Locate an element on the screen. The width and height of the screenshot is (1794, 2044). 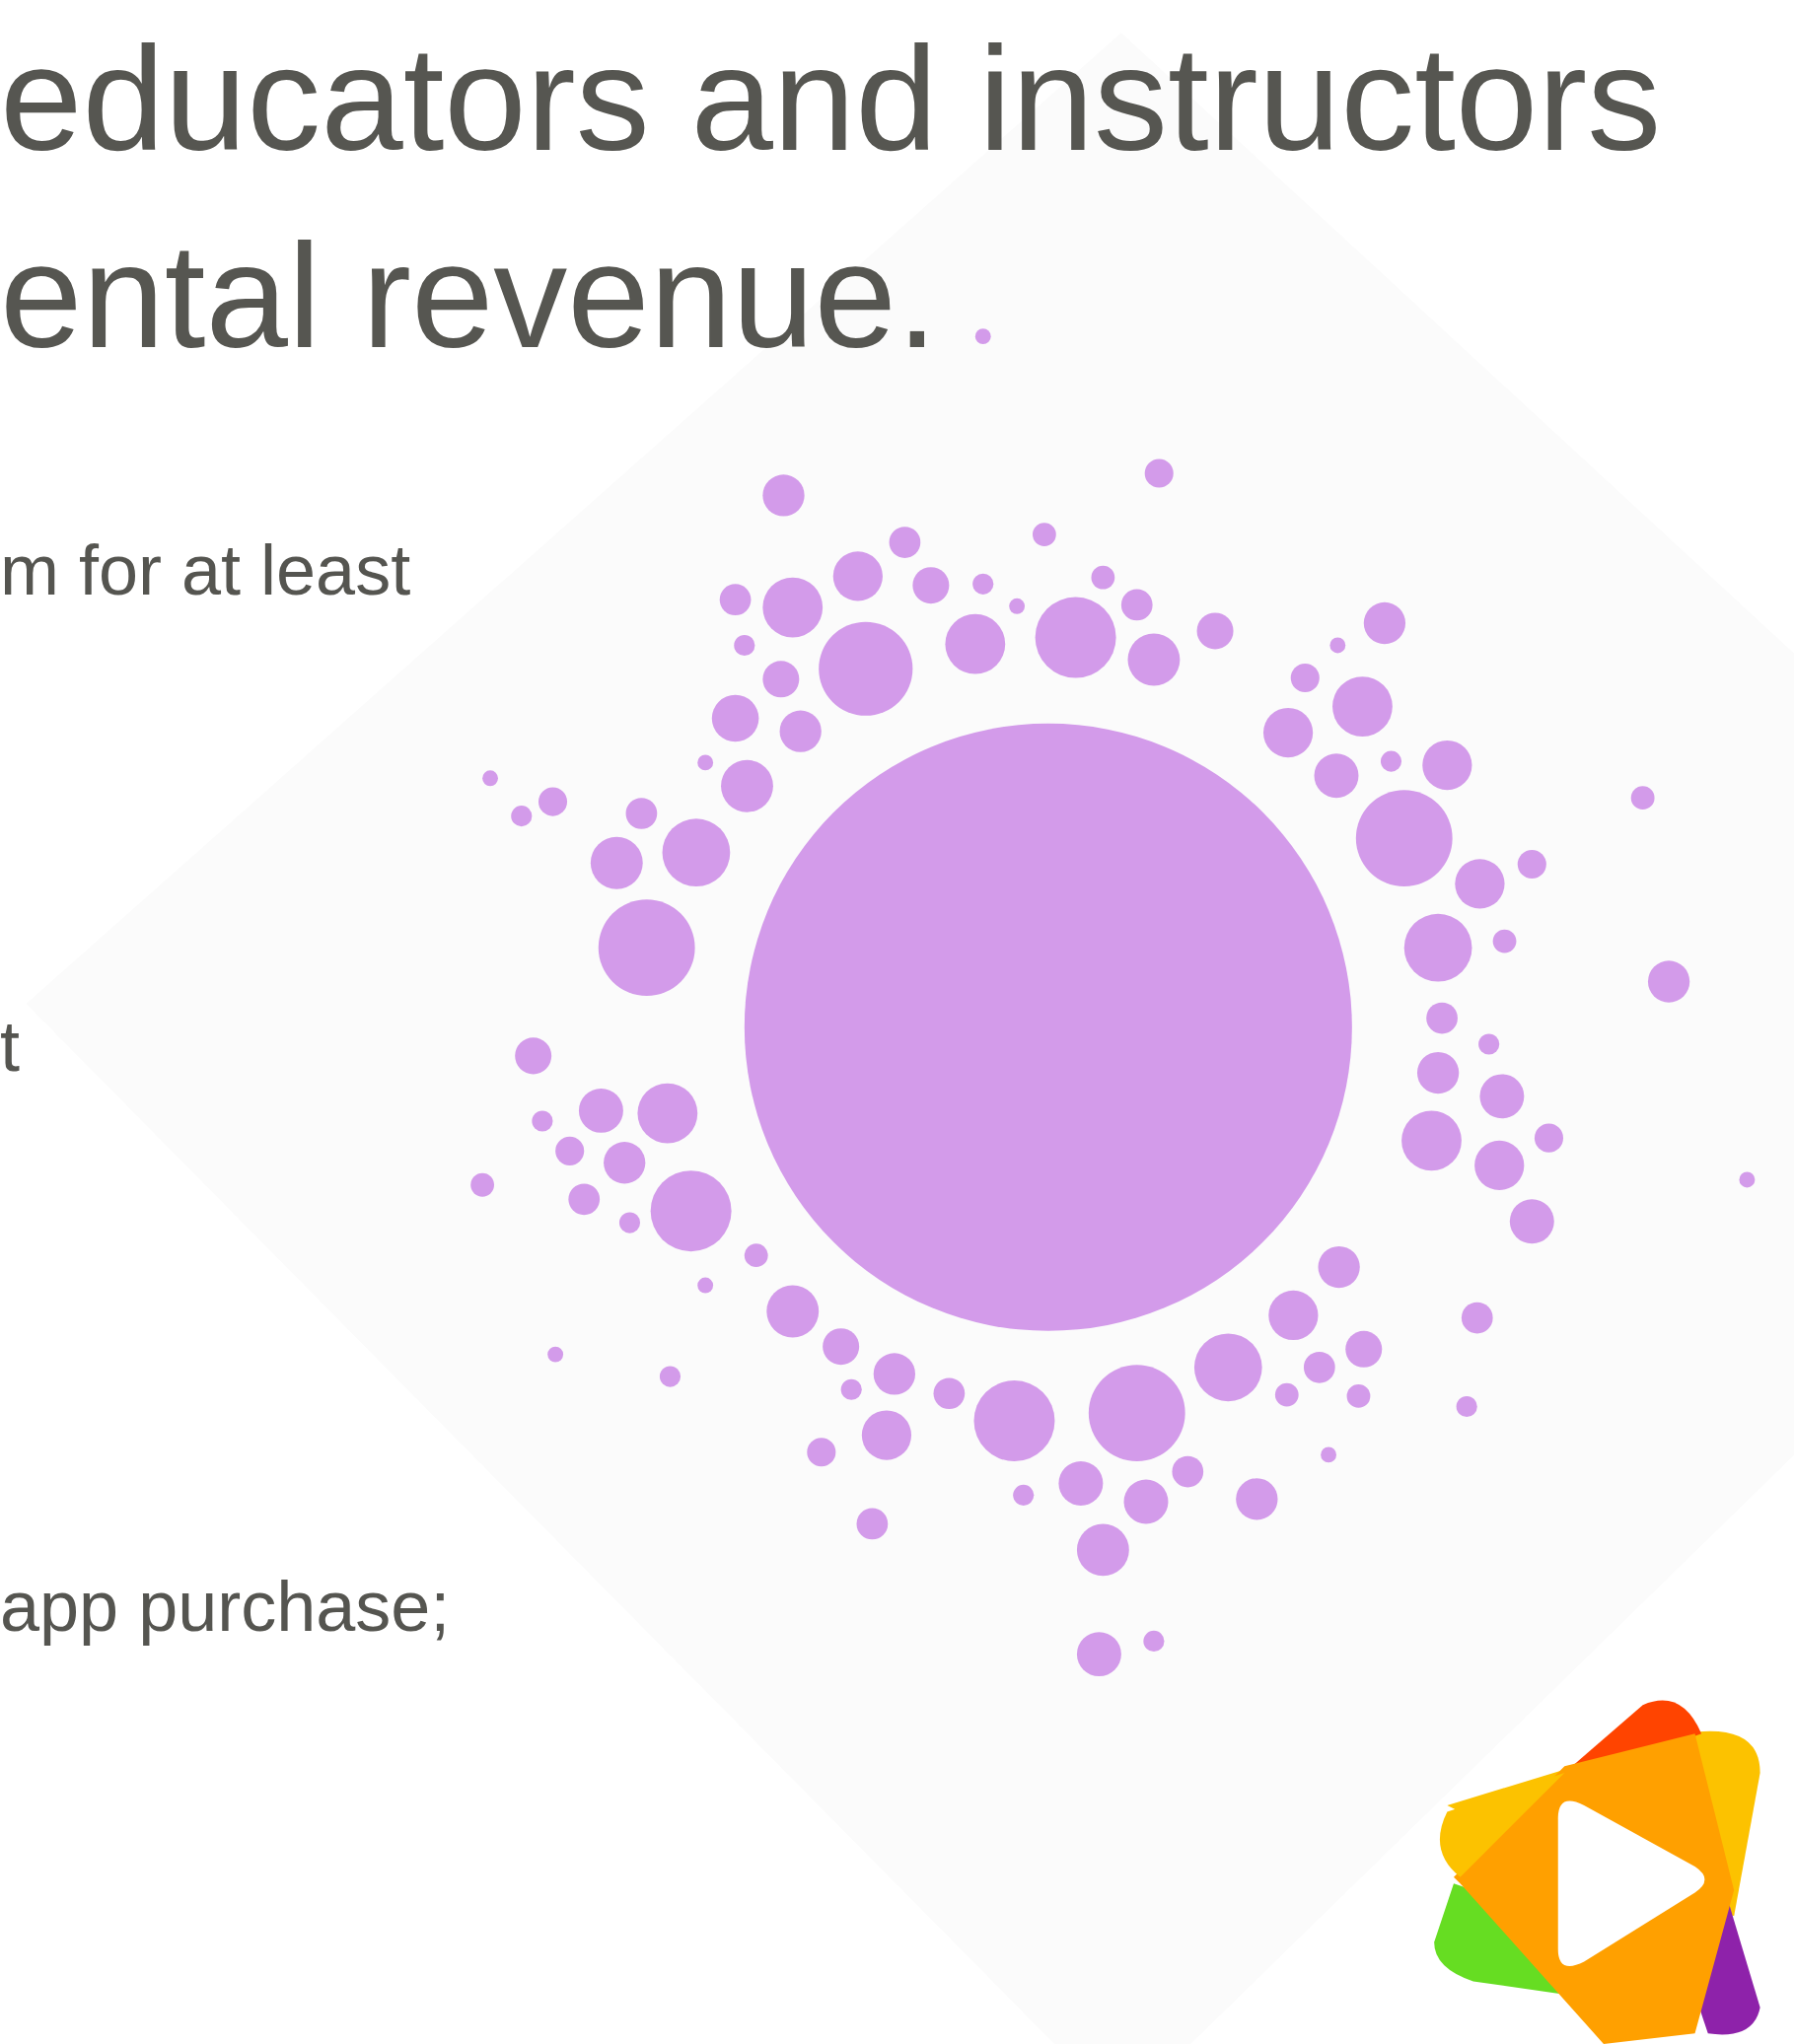
body-text: t is located at coordinates (10, 1047).